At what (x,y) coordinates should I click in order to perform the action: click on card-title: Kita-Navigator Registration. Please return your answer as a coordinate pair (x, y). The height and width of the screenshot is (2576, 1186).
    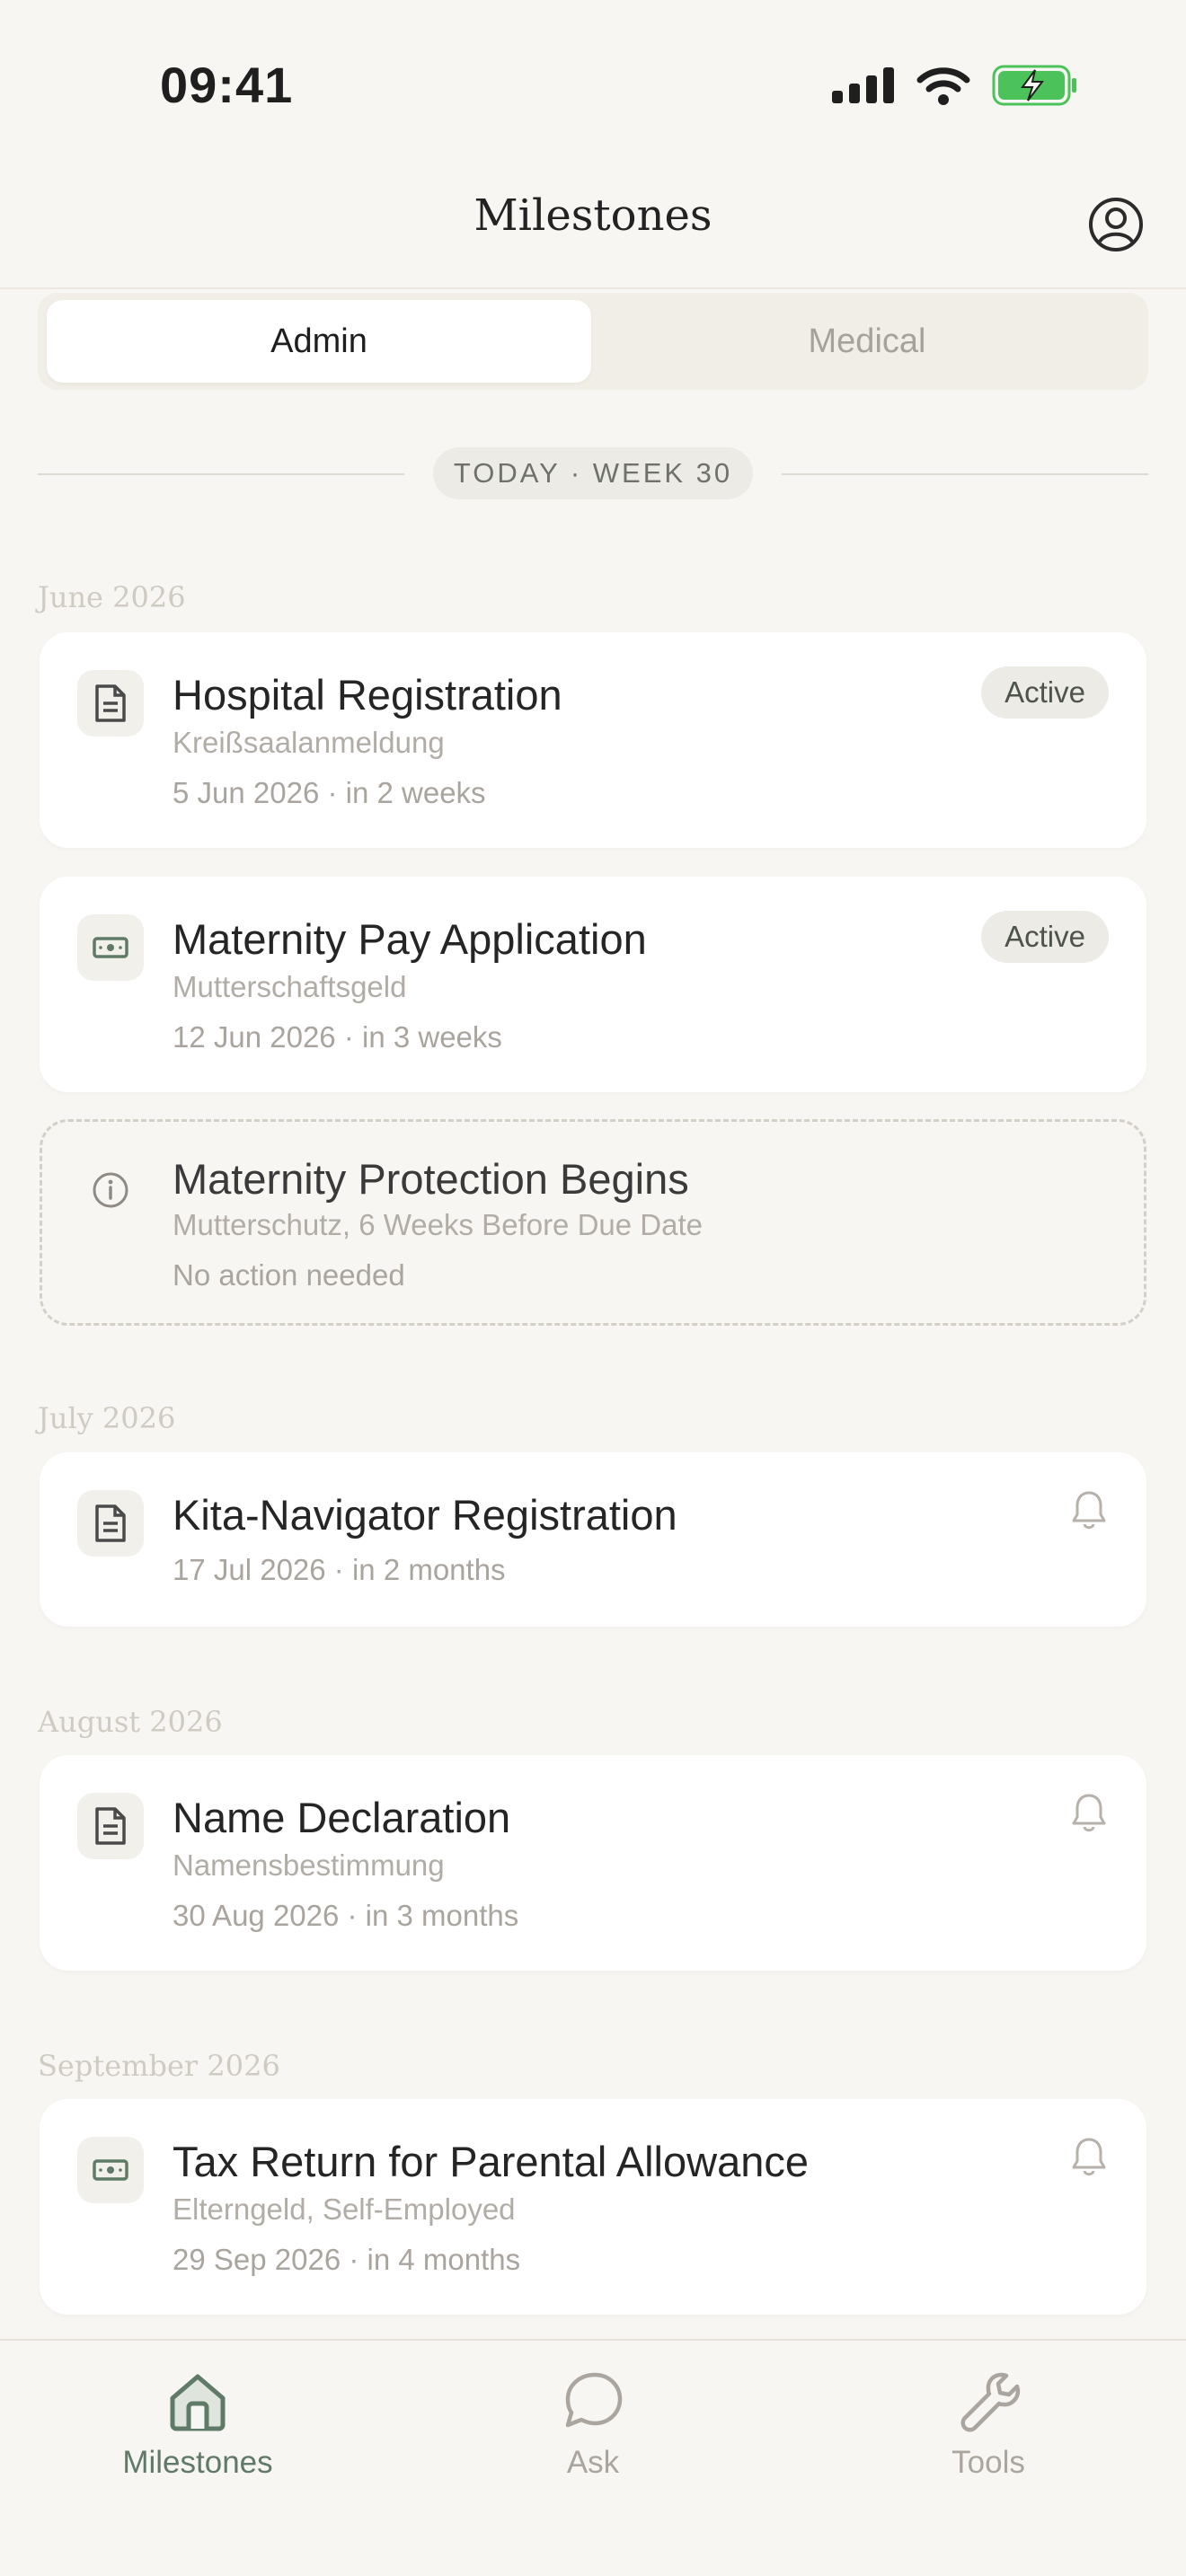
    Looking at the image, I should click on (425, 1515).